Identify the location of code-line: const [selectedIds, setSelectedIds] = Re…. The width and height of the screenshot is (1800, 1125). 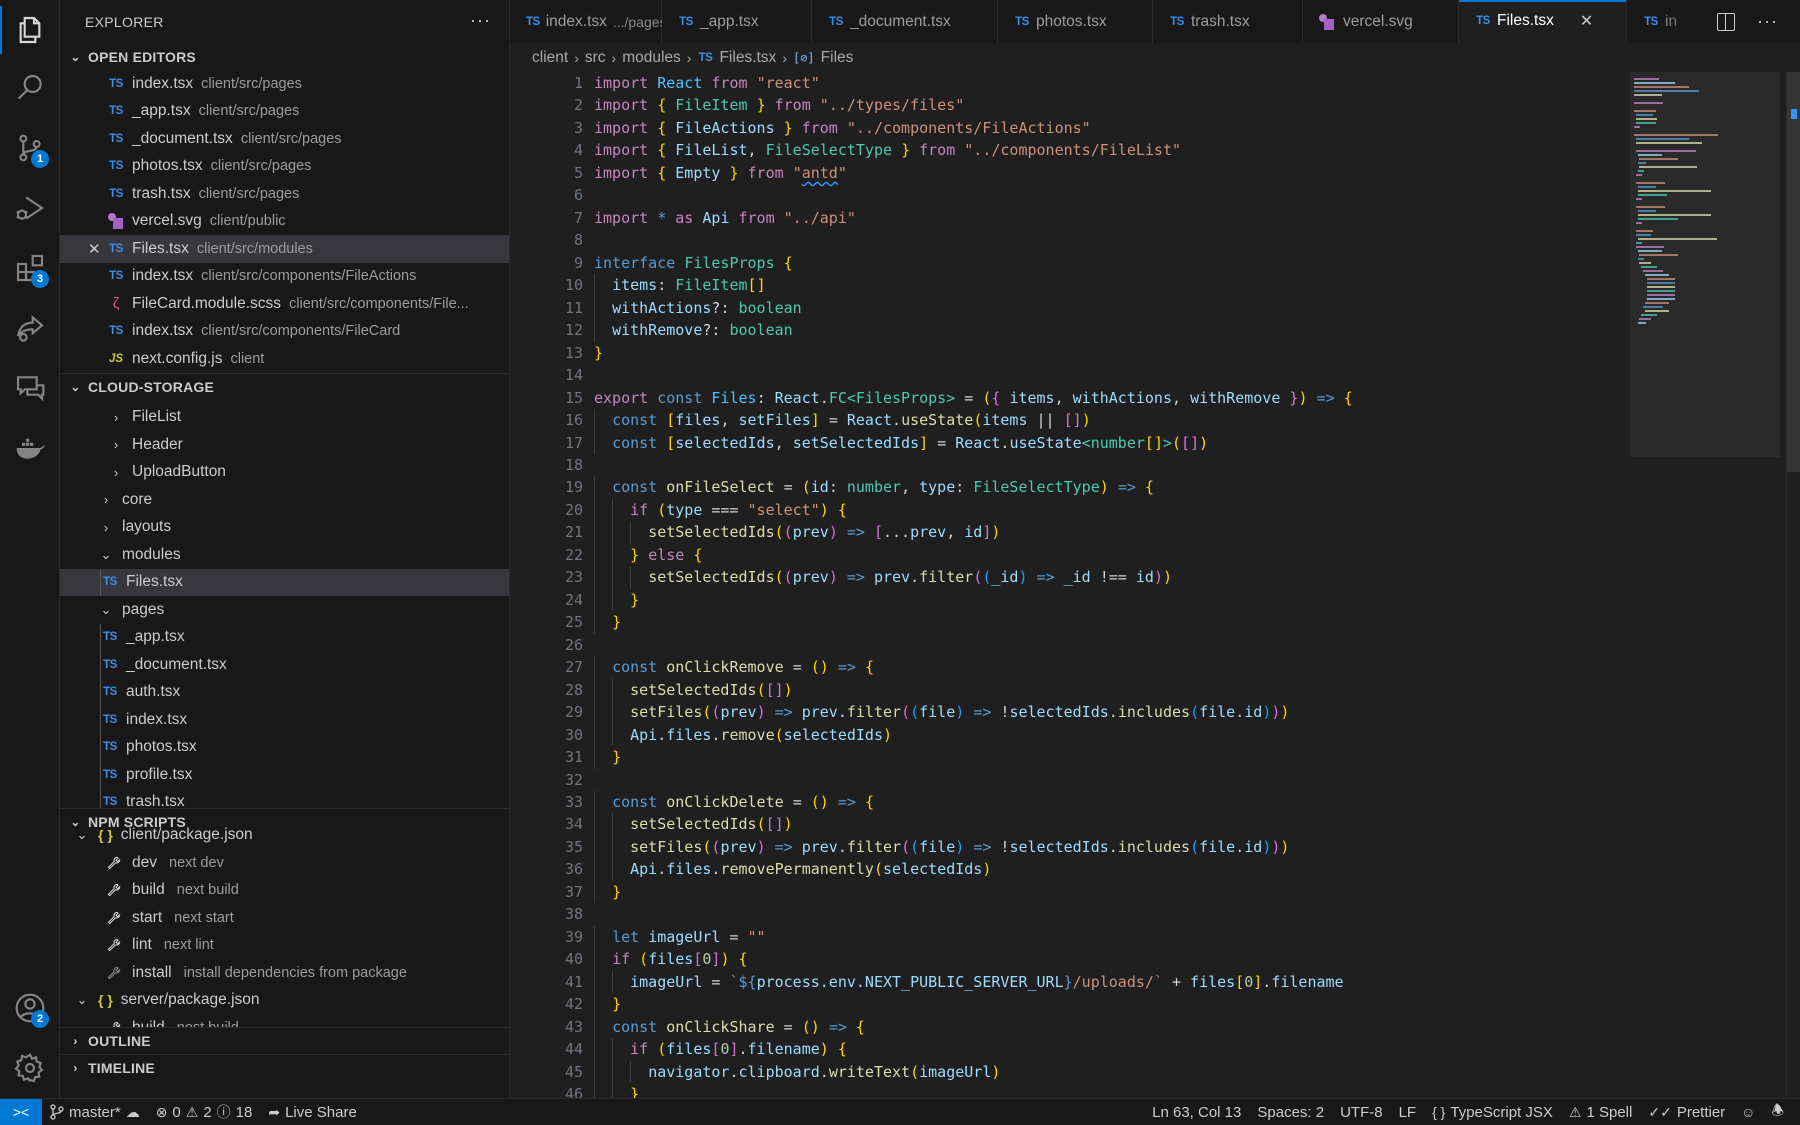
(1112, 442).